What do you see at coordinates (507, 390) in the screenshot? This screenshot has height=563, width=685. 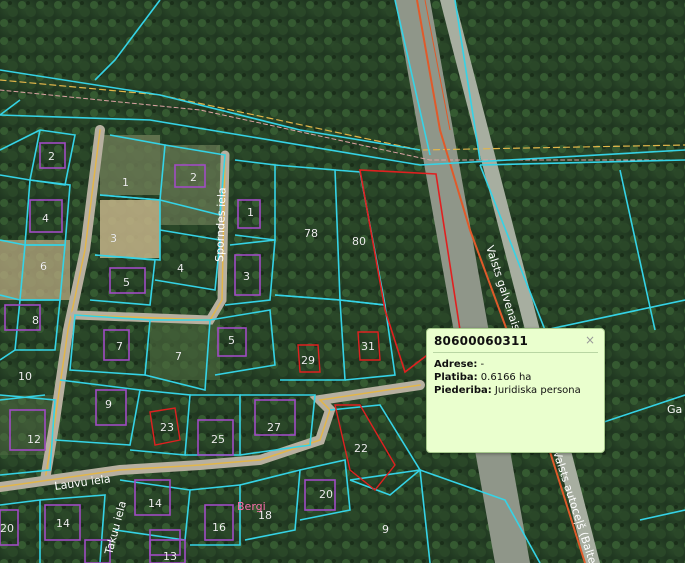 I see `popup-row-ownership: Piederiba: Juridiska persona` at bounding box center [507, 390].